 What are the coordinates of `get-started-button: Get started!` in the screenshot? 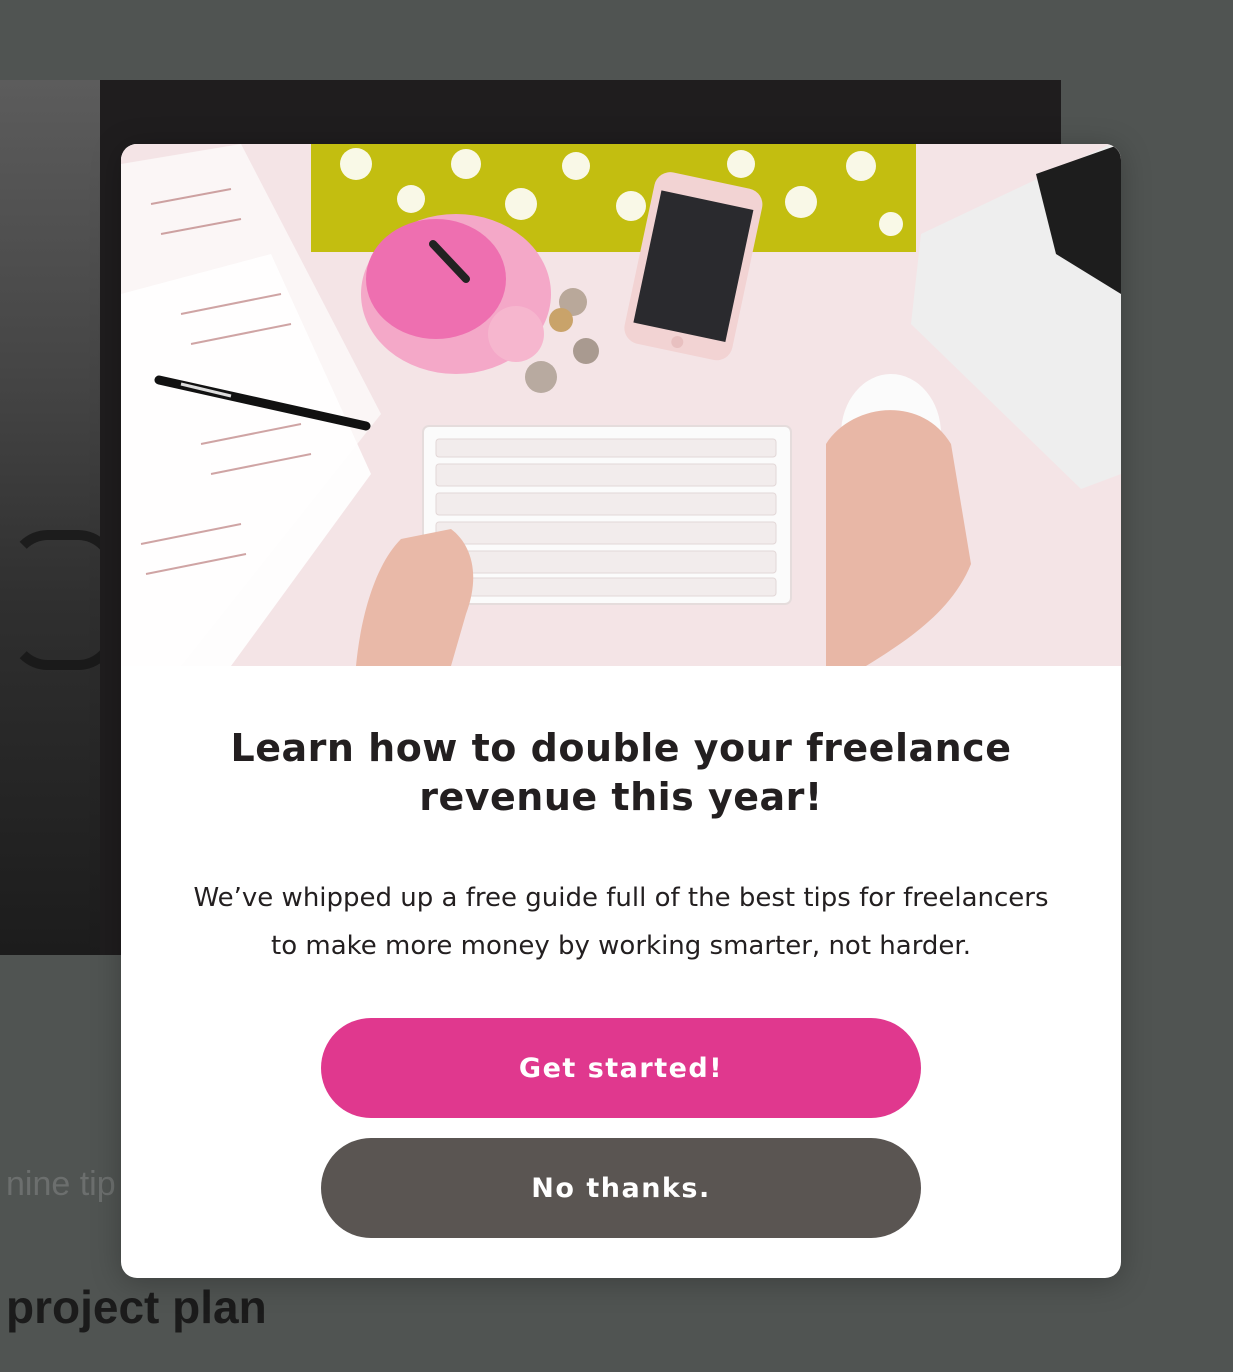 It's located at (621, 1068).